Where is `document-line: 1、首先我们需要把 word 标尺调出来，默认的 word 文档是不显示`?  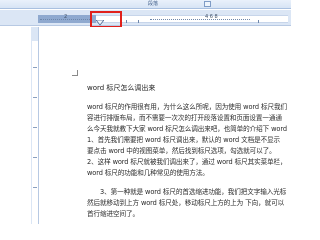 document-line: 1、首先我们需要把 word 标尺调出来，默认的 word 文档是不显示 is located at coordinates (184, 140).